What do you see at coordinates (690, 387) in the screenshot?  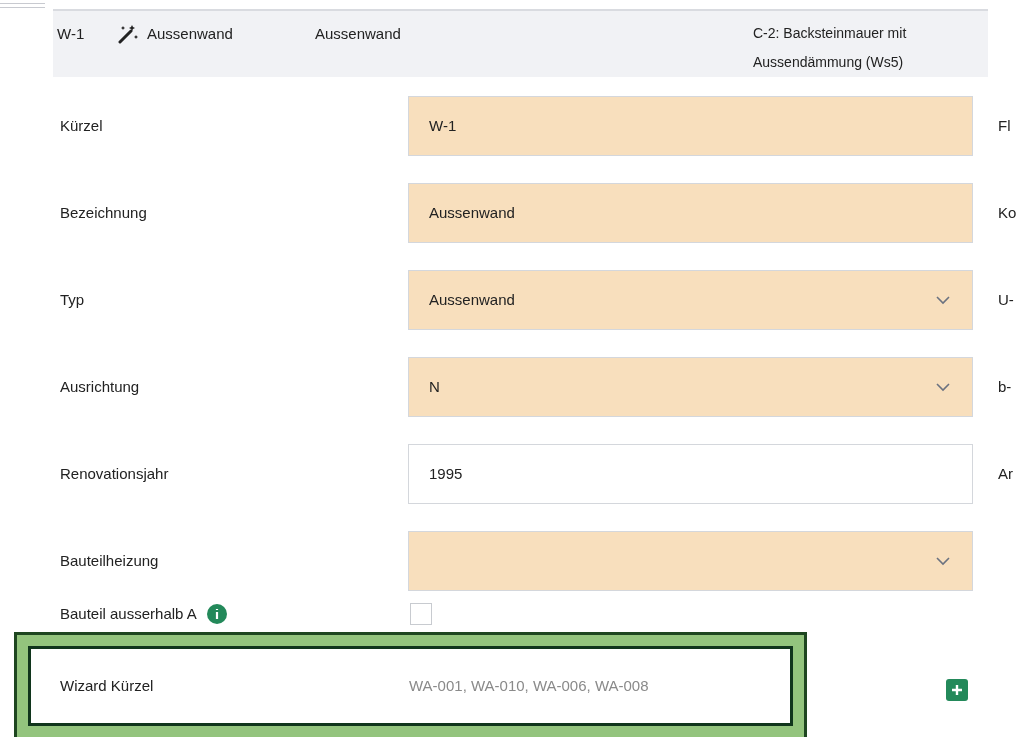 I see `select-field: N` at bounding box center [690, 387].